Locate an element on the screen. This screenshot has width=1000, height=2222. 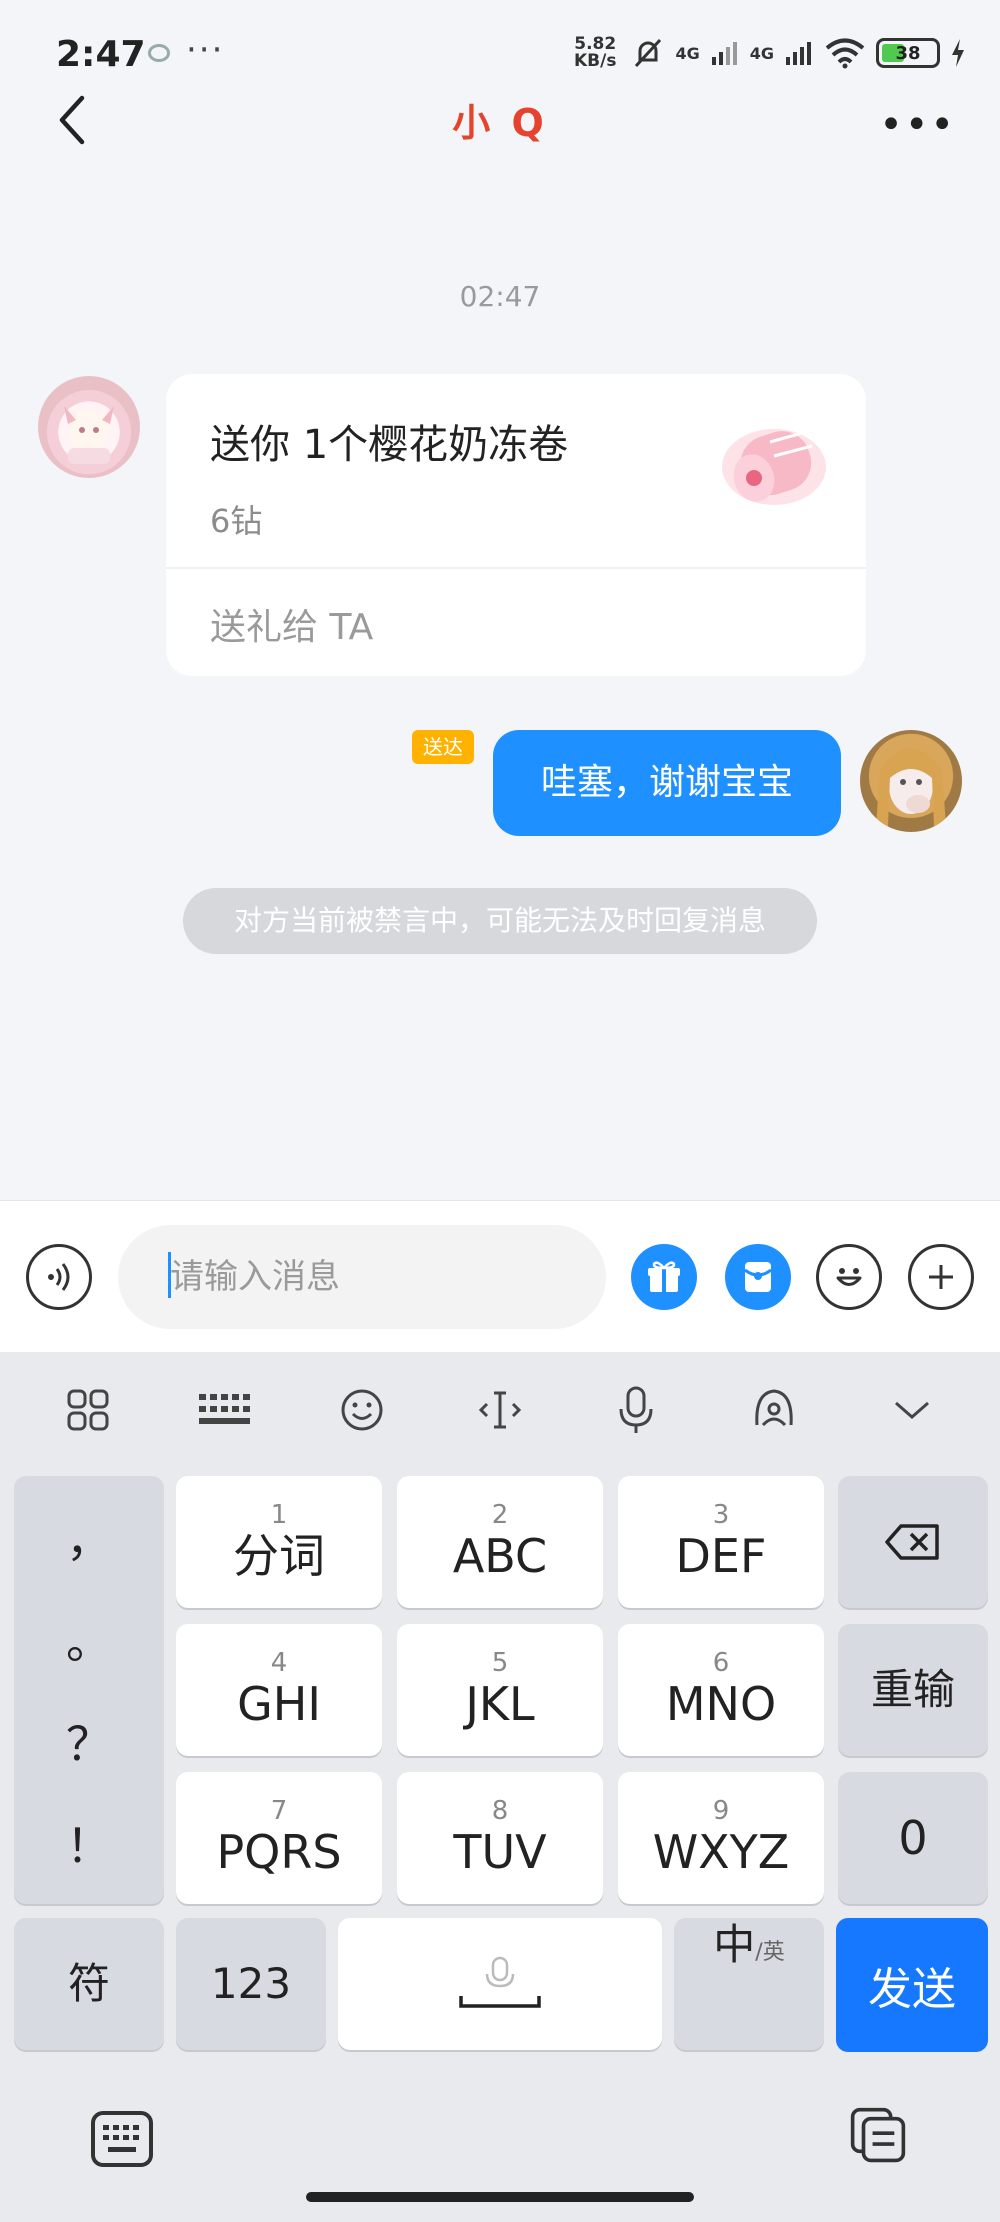
chat-title: 小 Q is located at coordinates (500, 123).